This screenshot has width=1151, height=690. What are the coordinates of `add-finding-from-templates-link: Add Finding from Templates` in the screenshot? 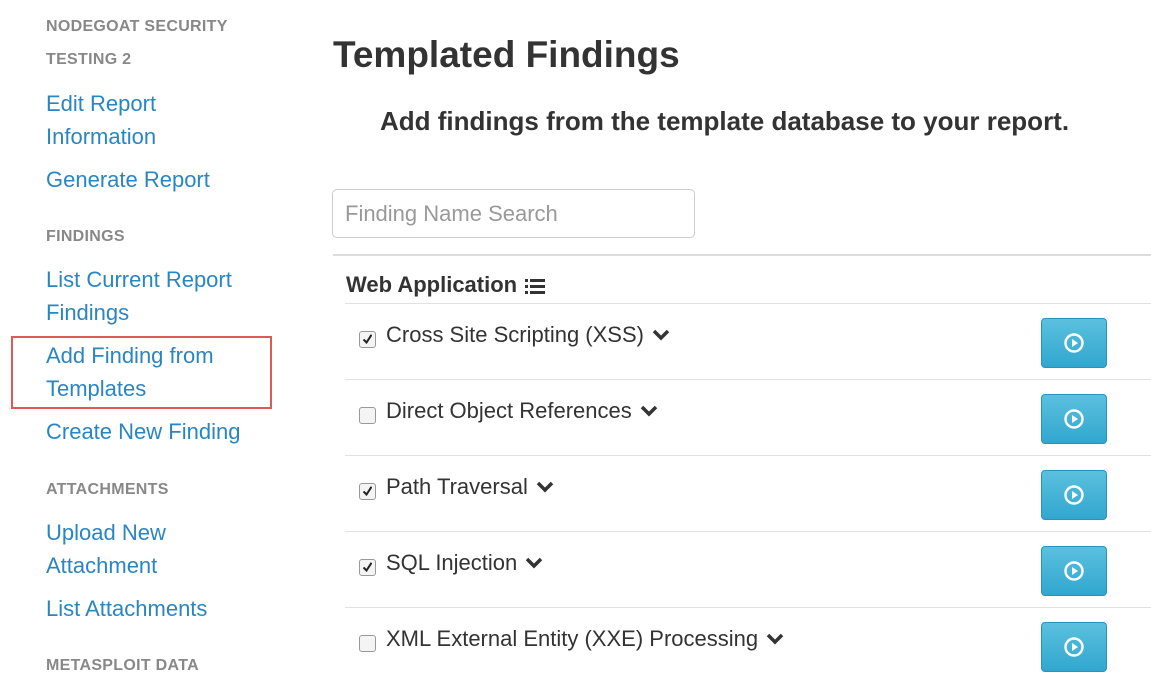 It's located at (130, 372).